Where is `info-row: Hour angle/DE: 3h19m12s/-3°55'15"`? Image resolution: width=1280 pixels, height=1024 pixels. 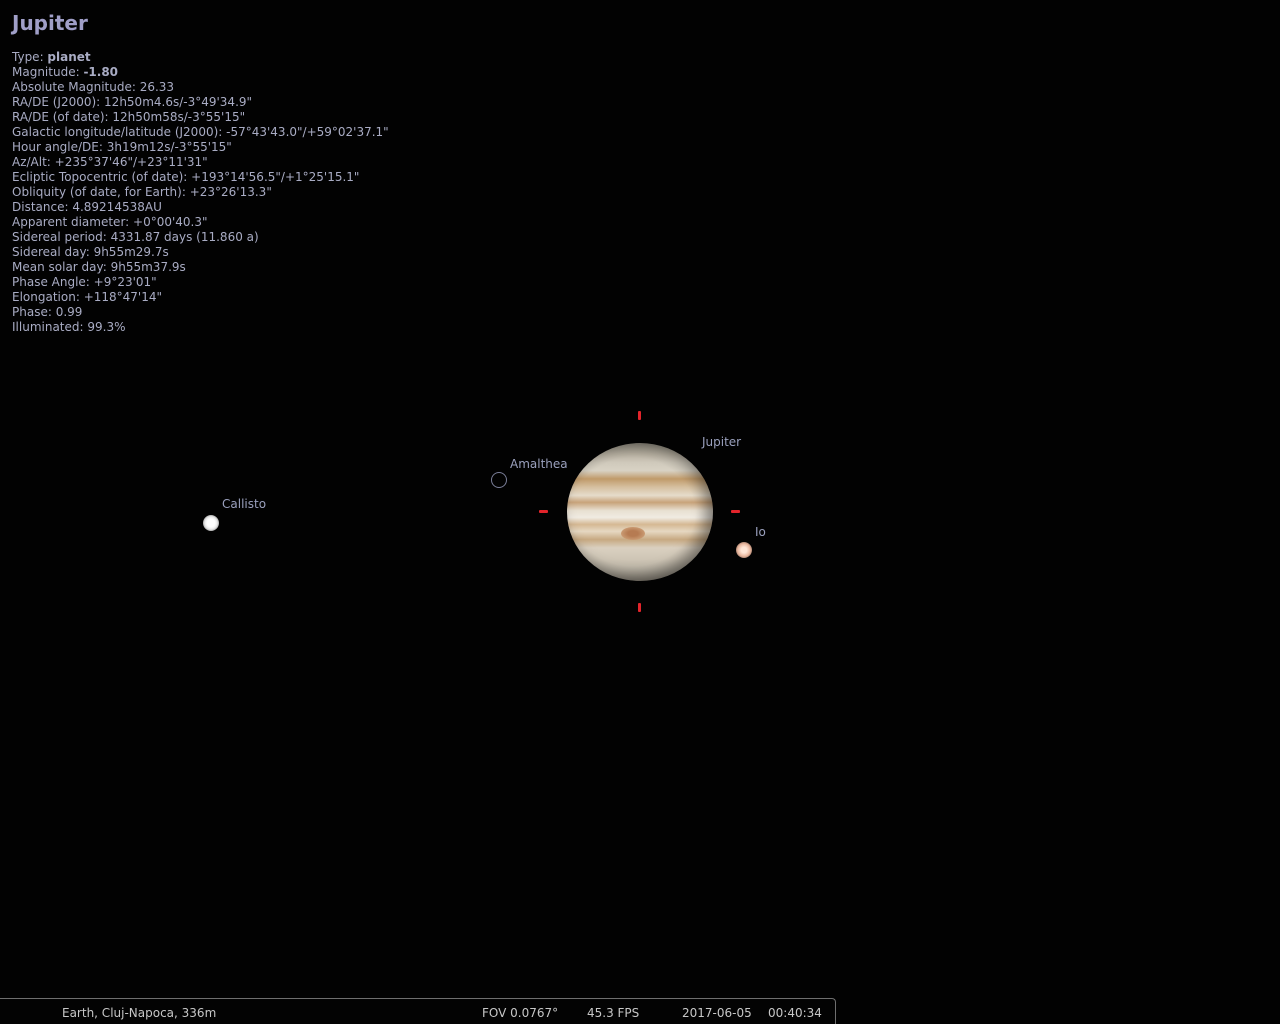
info-row: Hour angle/DE: 3h19m12s/-3°55'15" is located at coordinates (200, 147).